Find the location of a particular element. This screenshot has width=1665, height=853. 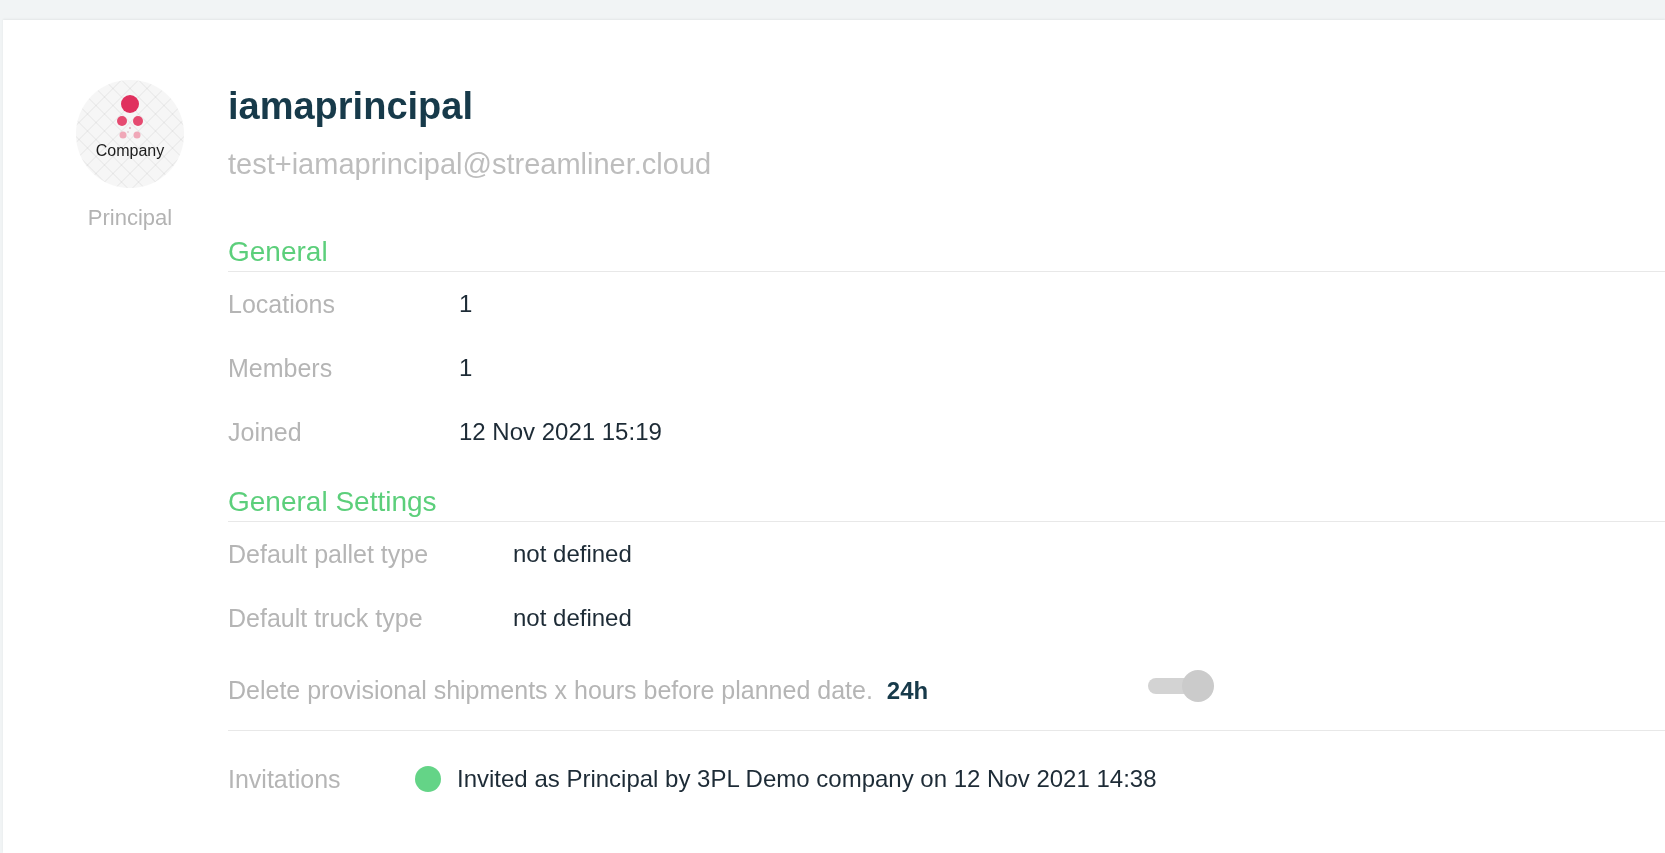

field-label: Members is located at coordinates (281, 368).